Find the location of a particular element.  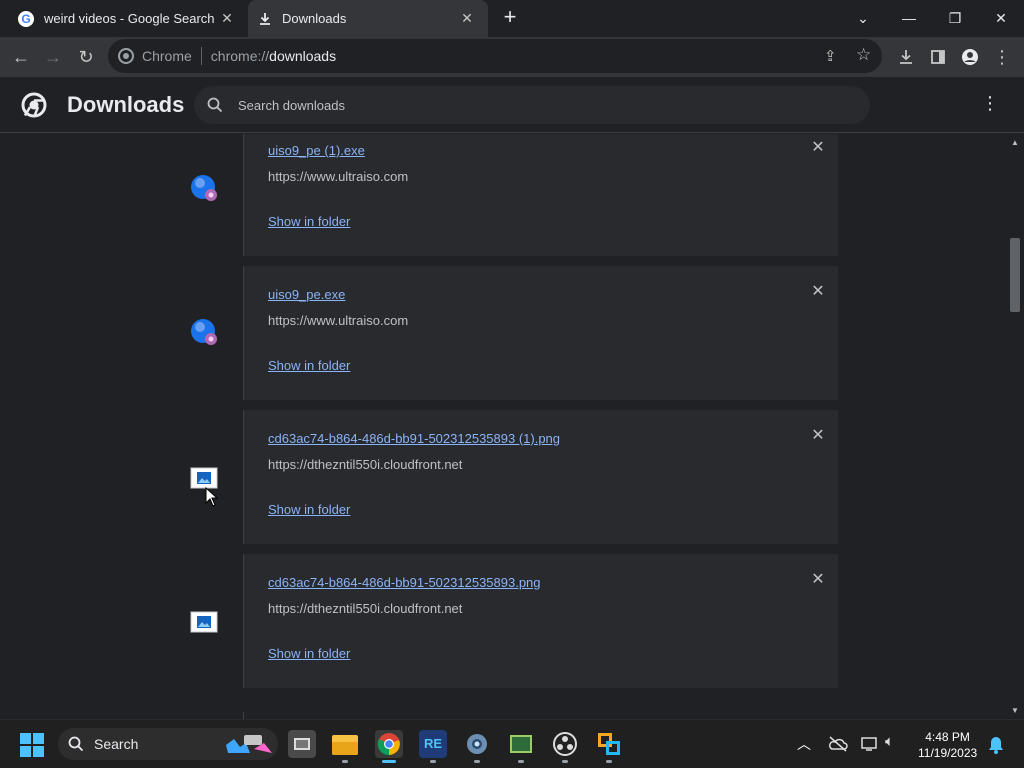

restore-button: ❐ is located at coordinates (955, 18).